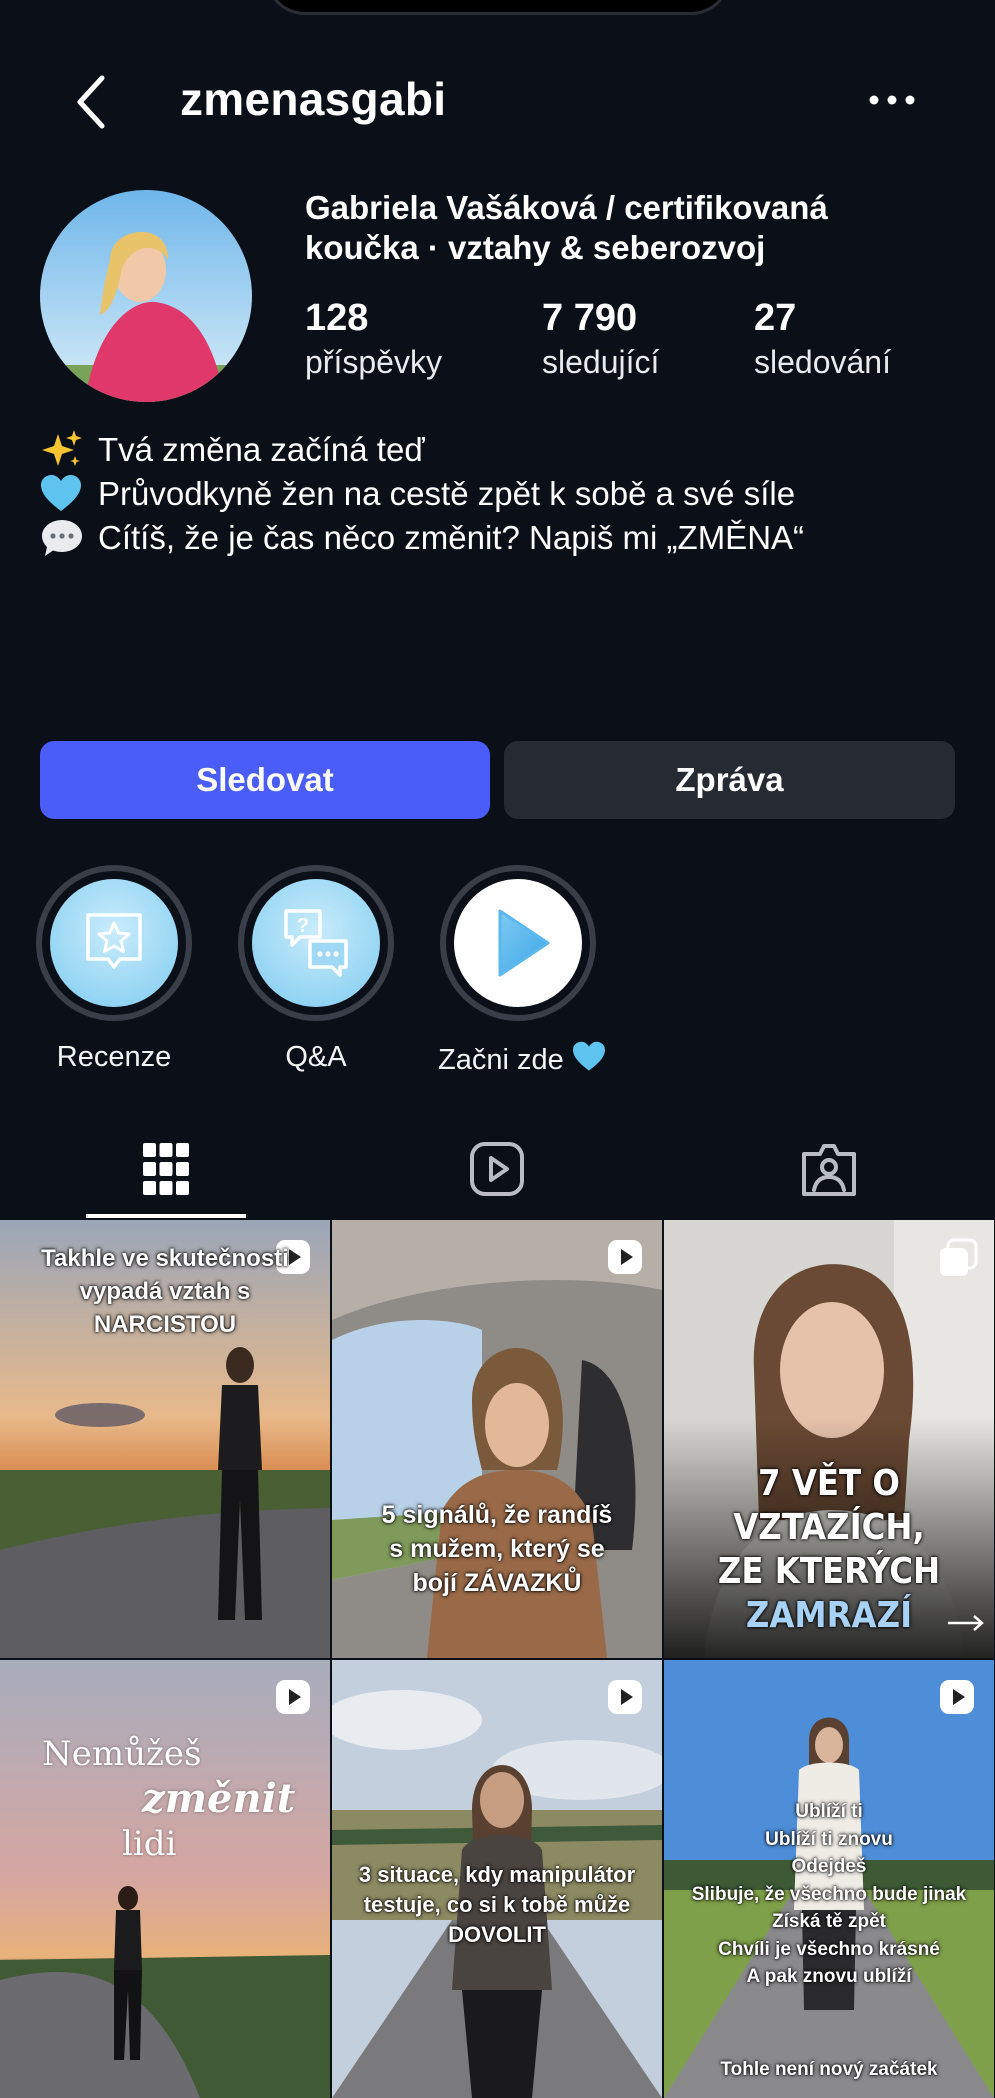 Image resolution: width=995 pixels, height=2098 pixels. Describe the element at coordinates (313, 99) in the screenshot. I see `profile-username: zmenasgabi` at that location.